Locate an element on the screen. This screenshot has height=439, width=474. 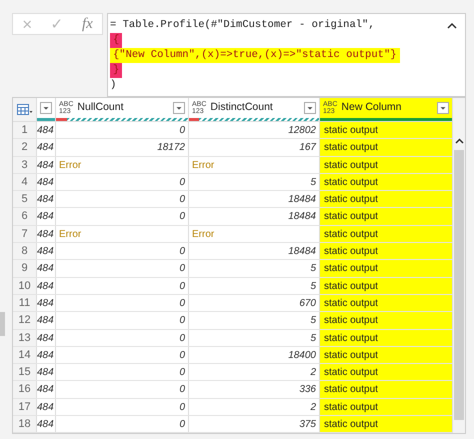
row-number: 4 is located at coordinates (25, 182).